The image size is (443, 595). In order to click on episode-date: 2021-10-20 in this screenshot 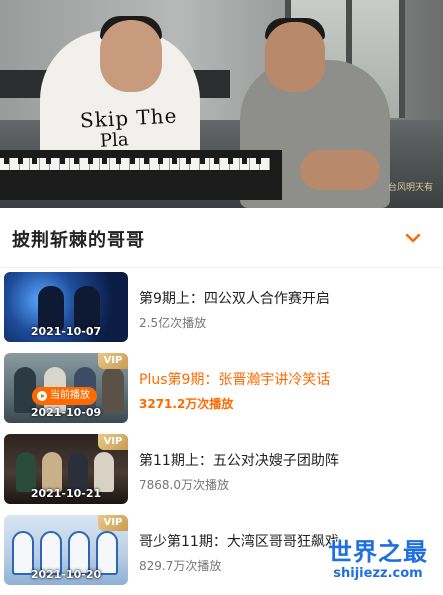, I will do `click(66, 574)`.